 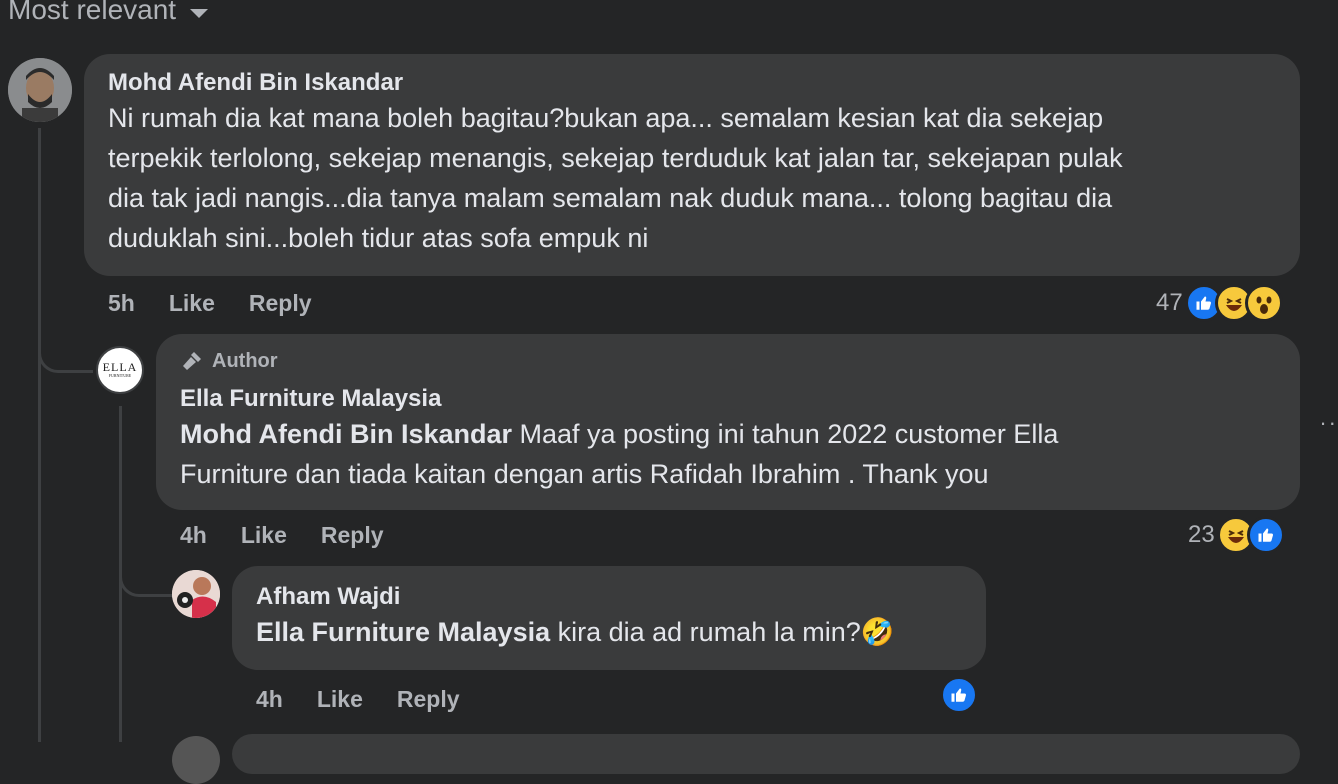 I want to click on comment-actions: 5h Like Reply, so click(x=210, y=303).